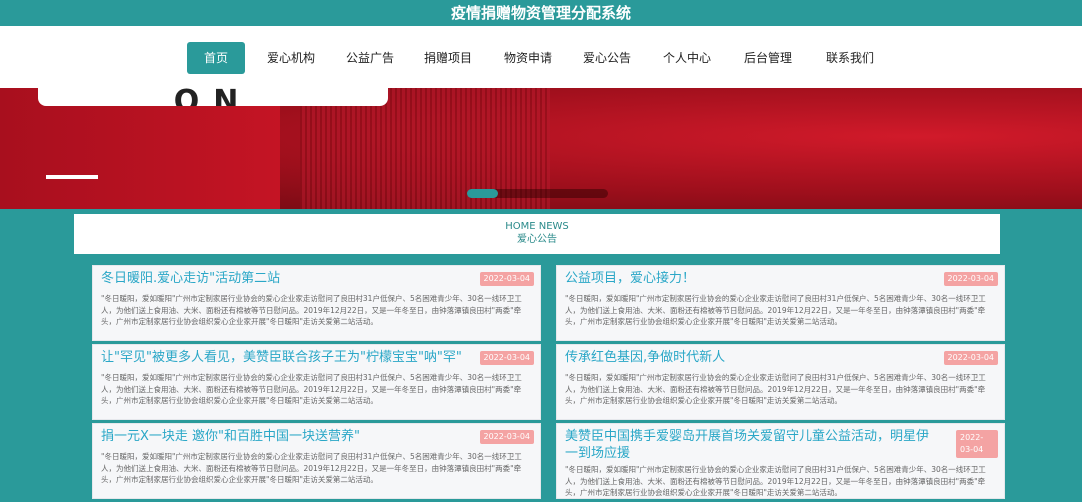 The height and width of the screenshot is (502, 1082). What do you see at coordinates (216, 58) in the screenshot?
I see `nav-item-home: 首页` at bounding box center [216, 58].